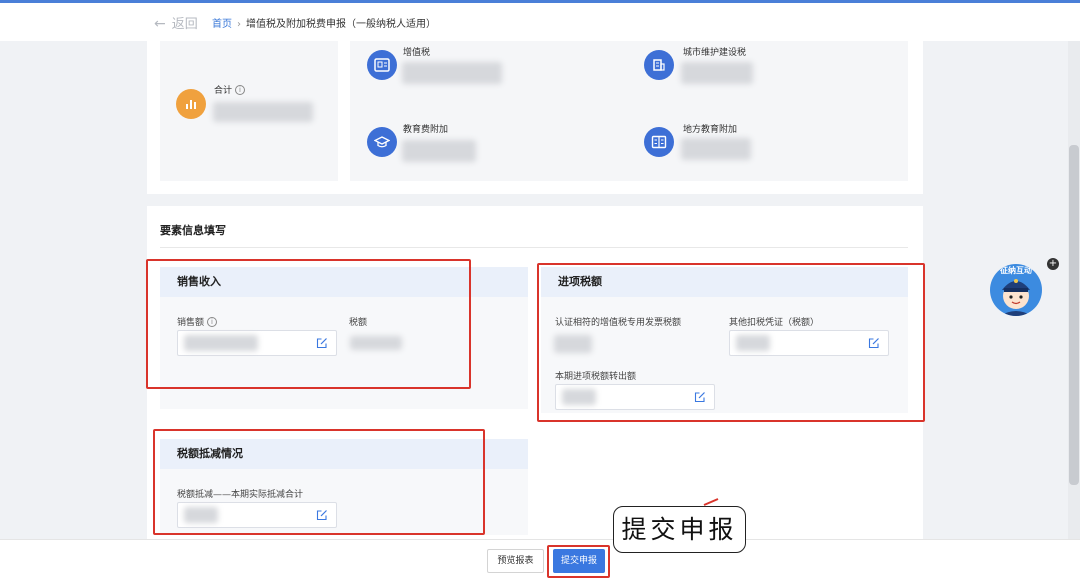  What do you see at coordinates (1016, 270) in the screenshot?
I see `mascot-label: 征纳互动` at bounding box center [1016, 270].